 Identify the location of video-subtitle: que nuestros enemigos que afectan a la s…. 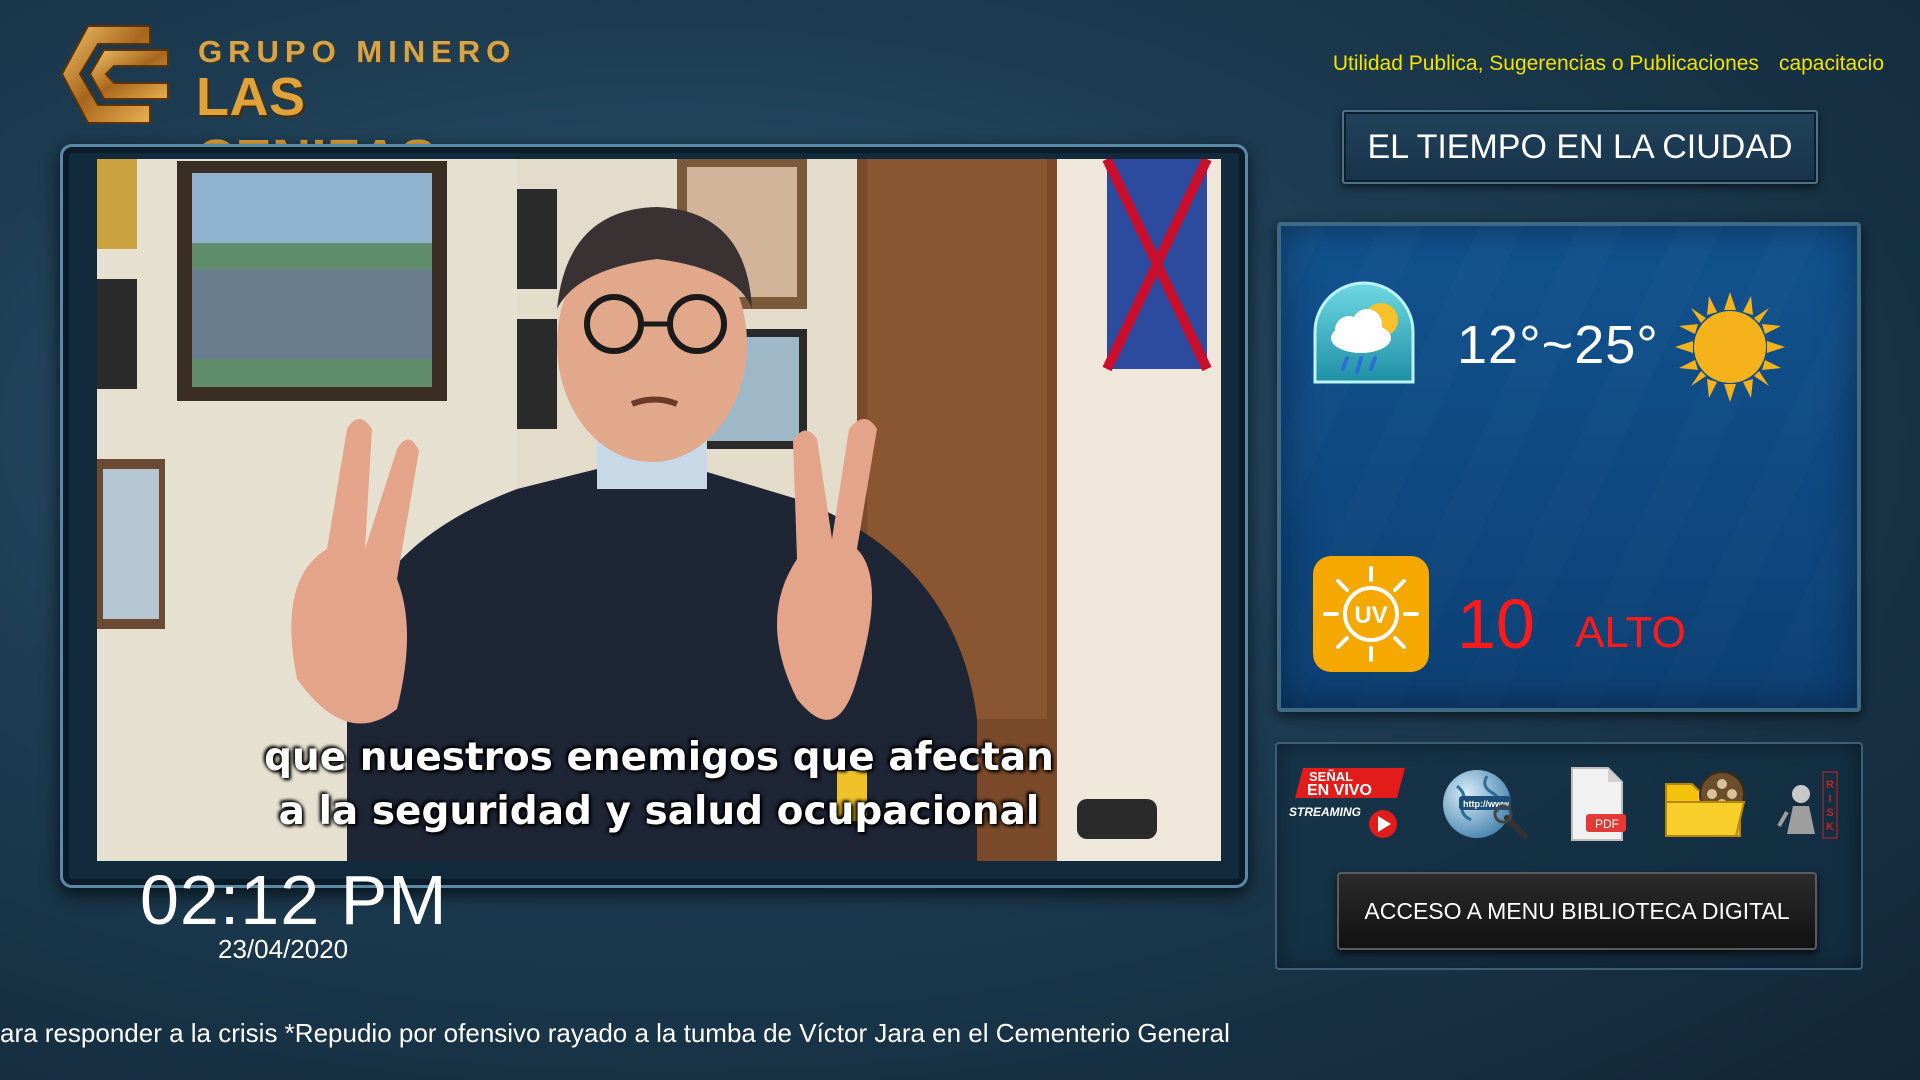
(659, 784).